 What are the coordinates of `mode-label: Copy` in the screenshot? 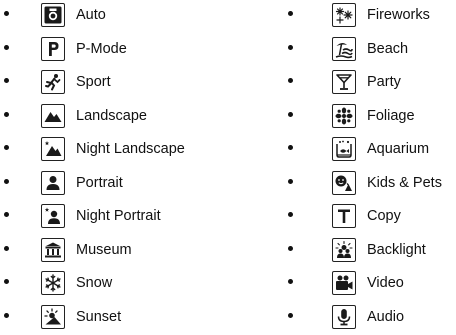 It's located at (384, 216).